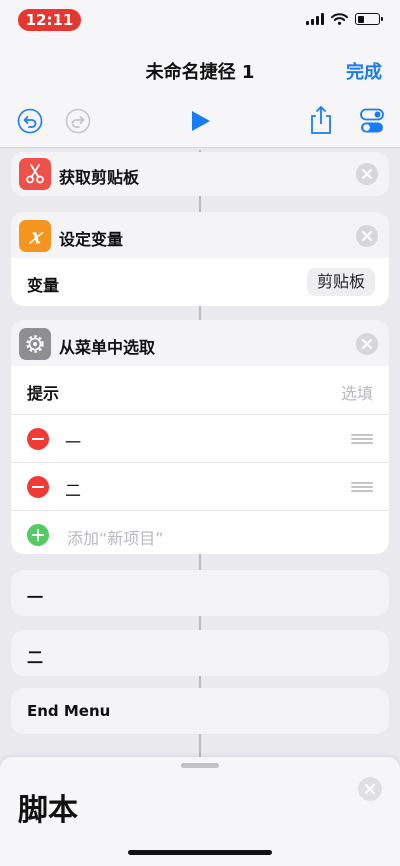  Describe the element at coordinates (35, 597) in the screenshot. I see `menu-case-label: 一` at that location.